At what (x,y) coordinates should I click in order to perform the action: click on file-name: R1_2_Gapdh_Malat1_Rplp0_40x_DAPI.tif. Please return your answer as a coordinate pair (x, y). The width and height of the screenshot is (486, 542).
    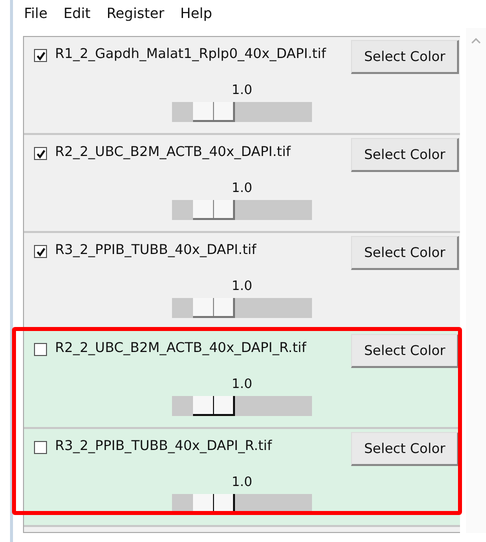
    Looking at the image, I should click on (191, 54).